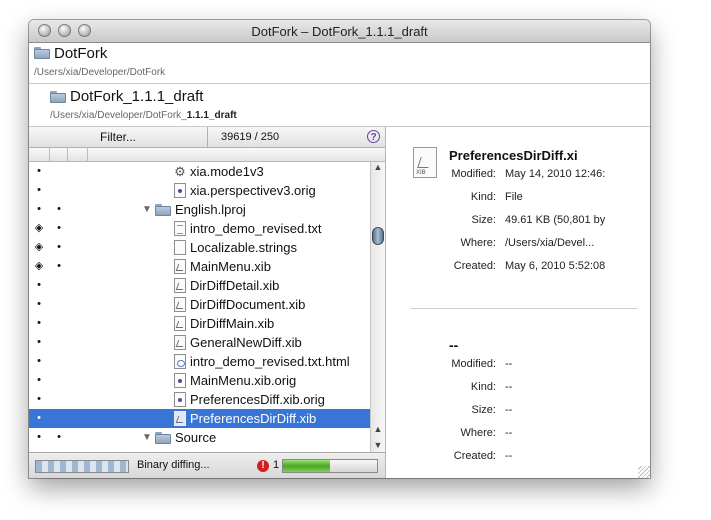 Image resolution: width=711 pixels, height=520 pixels. I want to click on path-name: DotFork_1.1.1_draft, so click(137, 96).